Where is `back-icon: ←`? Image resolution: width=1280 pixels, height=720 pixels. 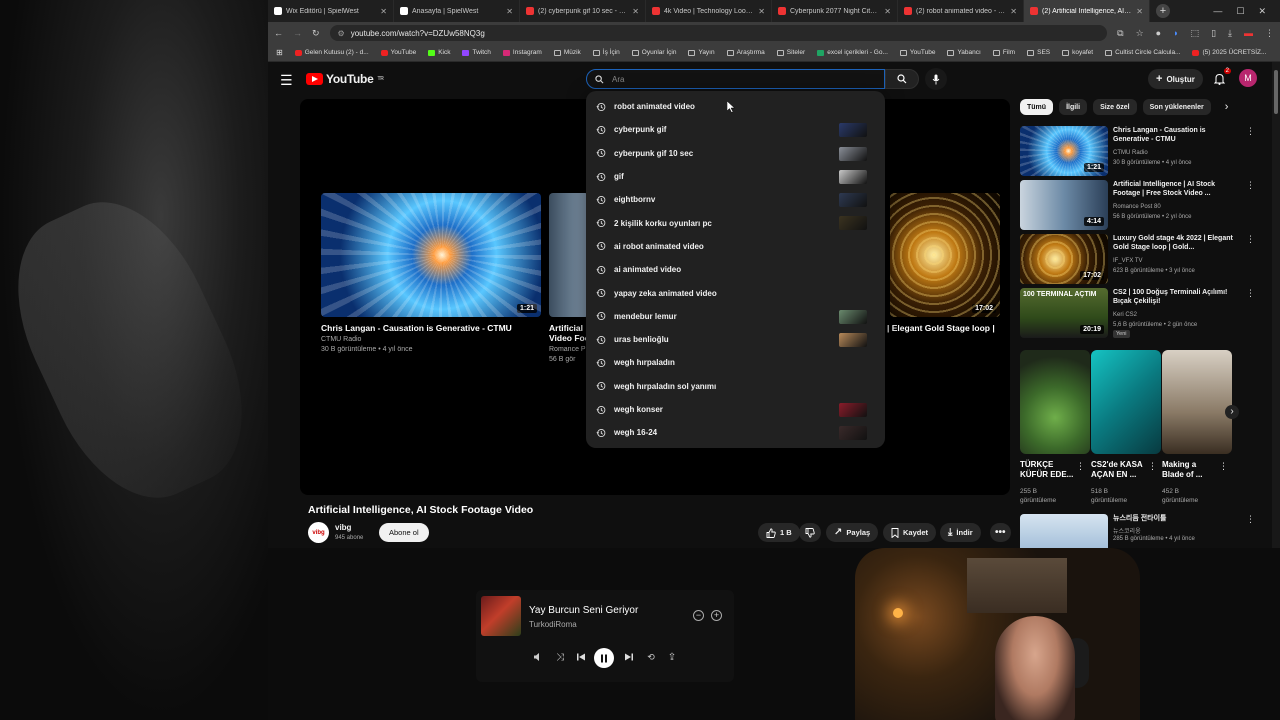 back-icon: ← is located at coordinates (278, 33).